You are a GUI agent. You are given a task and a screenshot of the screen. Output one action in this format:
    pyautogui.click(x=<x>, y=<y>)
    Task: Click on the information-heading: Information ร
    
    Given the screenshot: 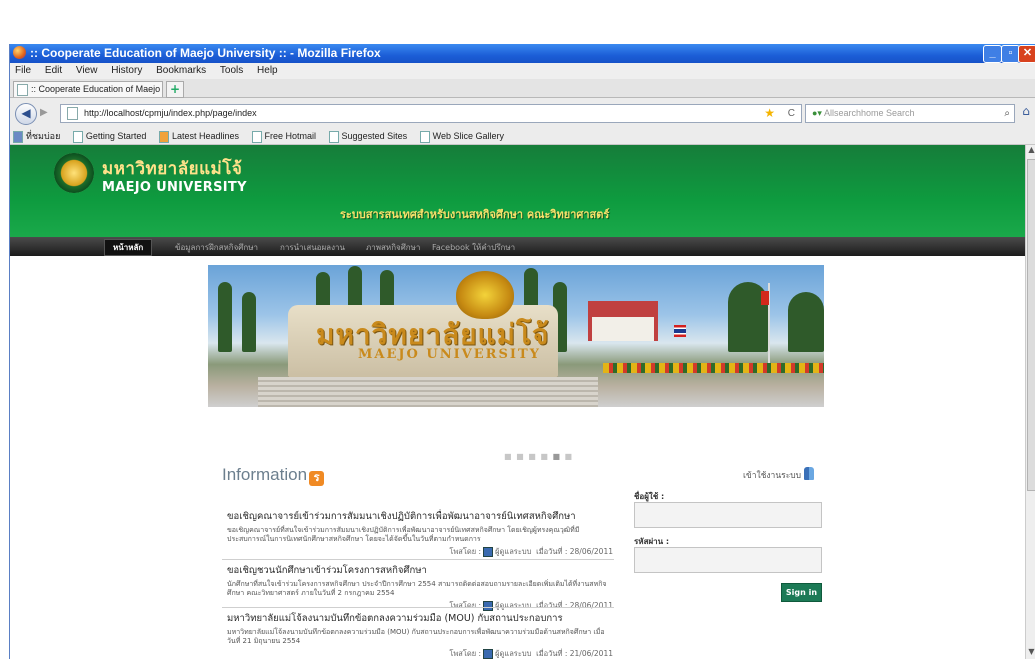 What is the action you would take?
    pyautogui.click(x=273, y=475)
    